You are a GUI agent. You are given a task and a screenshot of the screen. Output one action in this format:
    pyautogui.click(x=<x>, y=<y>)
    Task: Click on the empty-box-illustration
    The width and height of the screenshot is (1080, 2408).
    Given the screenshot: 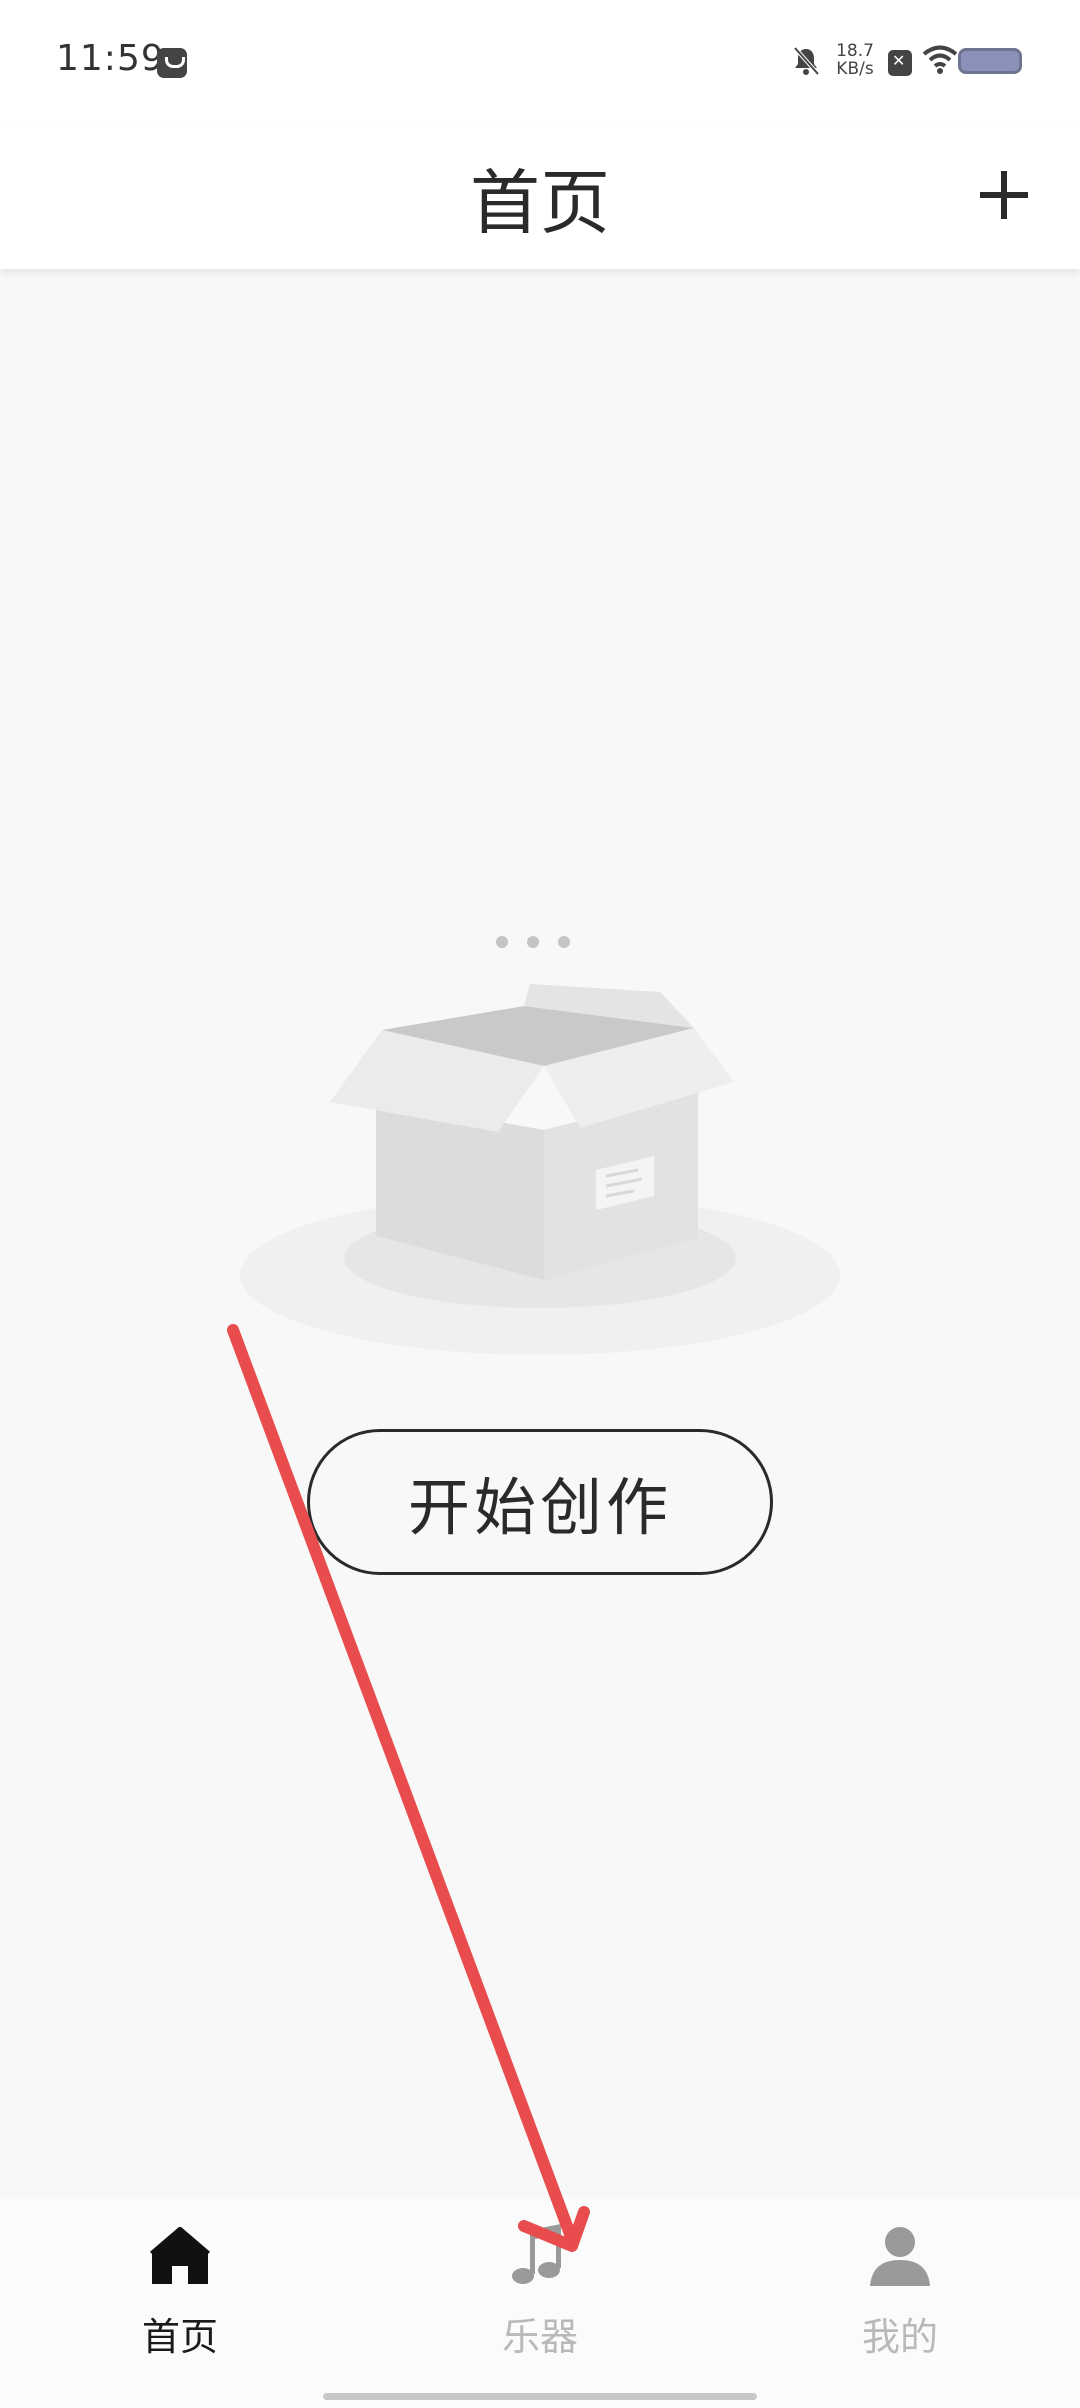 What is the action you would take?
    pyautogui.click(x=540, y=1145)
    